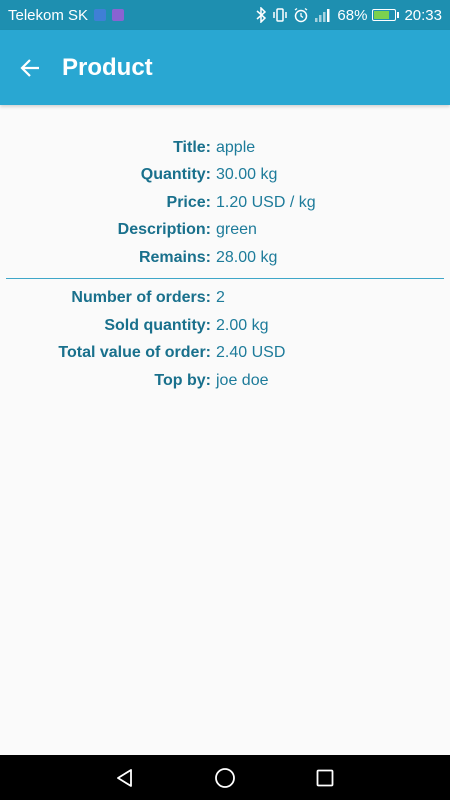  I want to click on clock: 20:33, so click(423, 15).